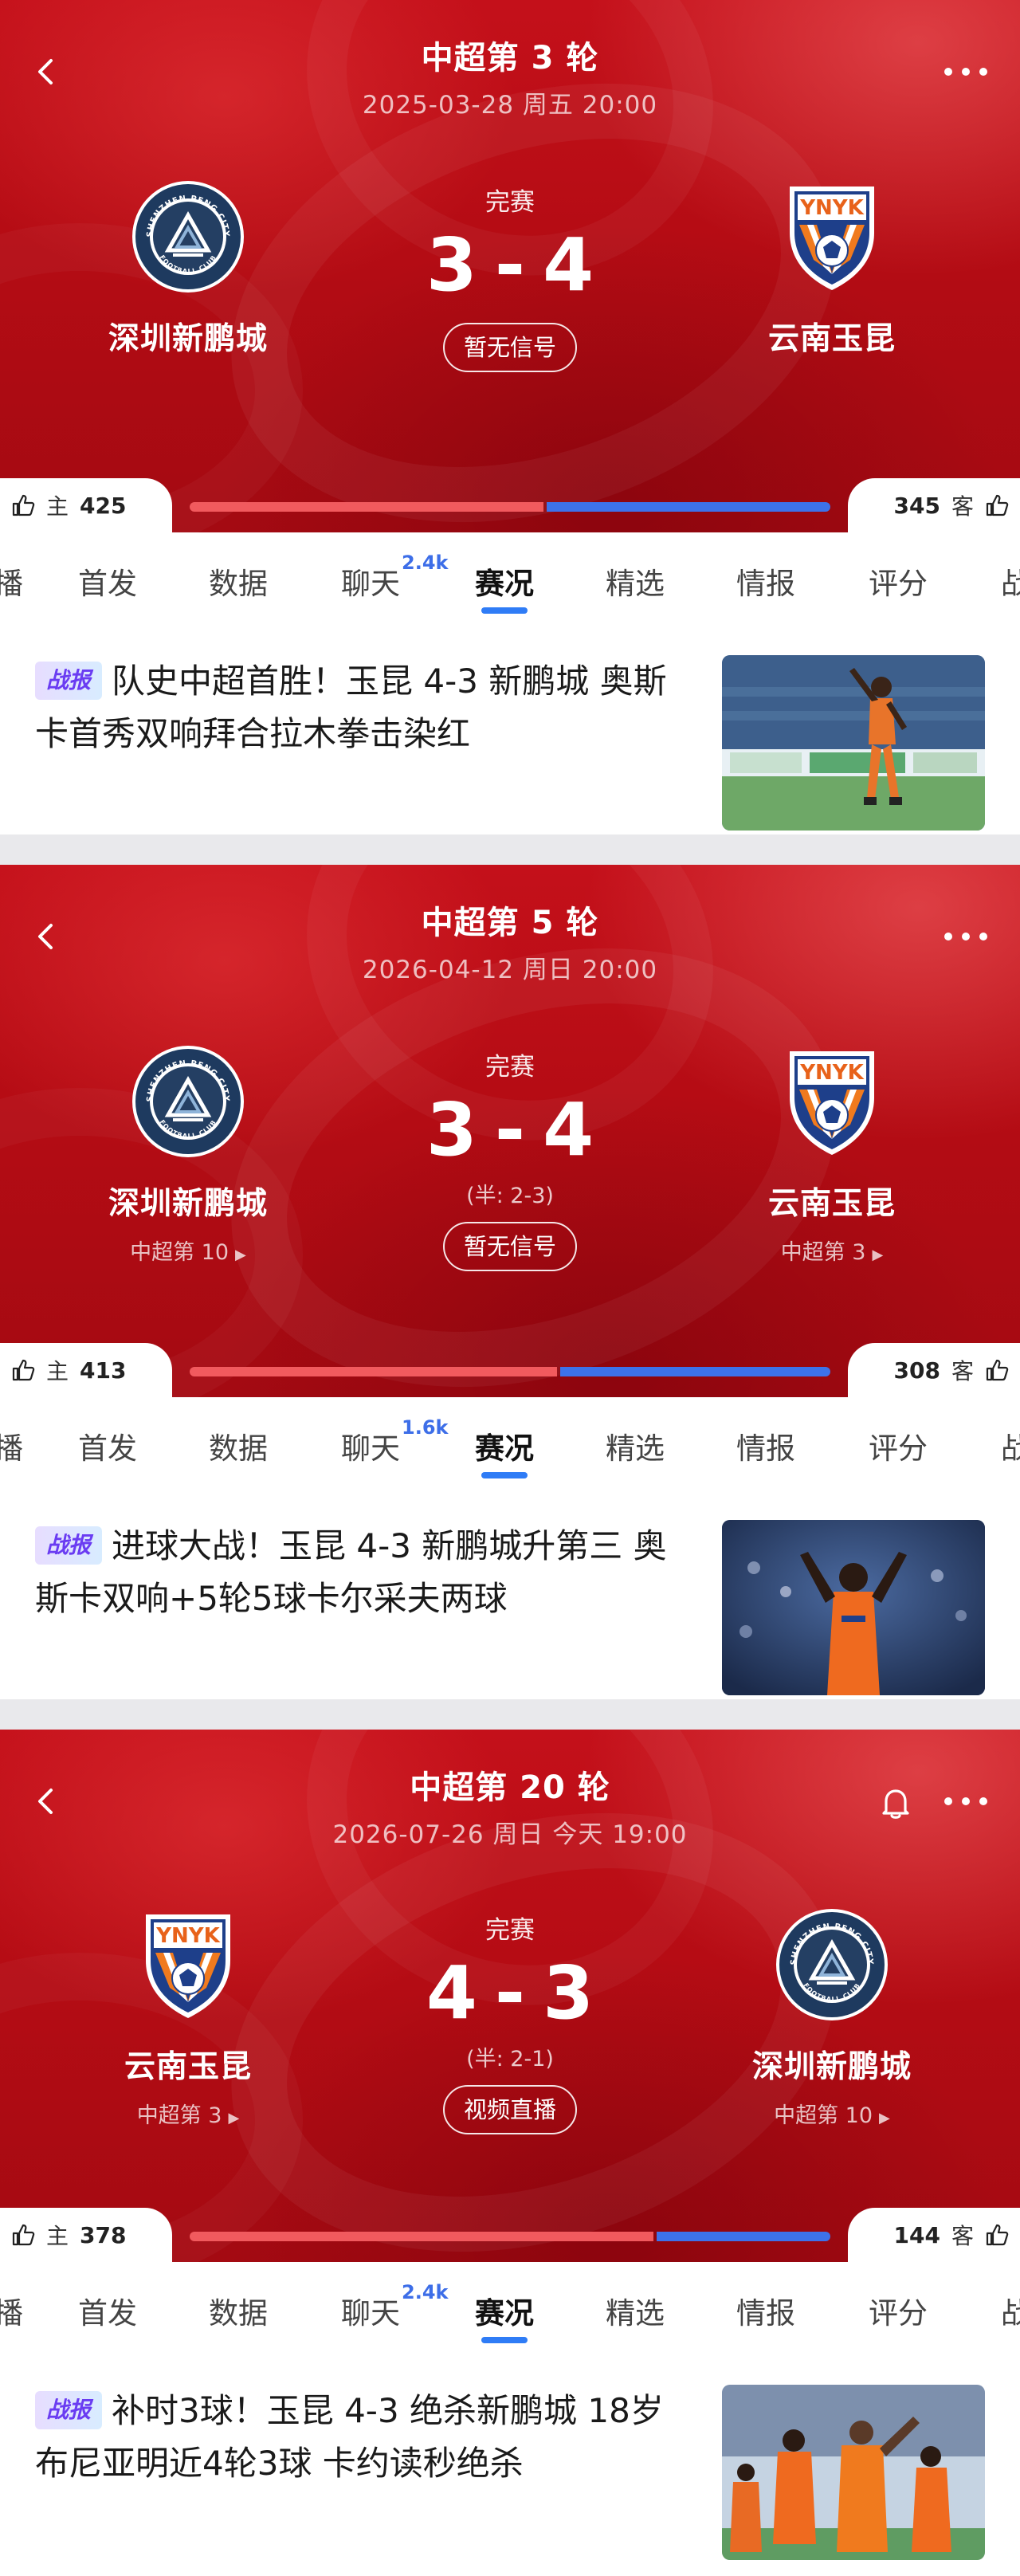  I want to click on home-like-button: 主 413, so click(86, 1370).